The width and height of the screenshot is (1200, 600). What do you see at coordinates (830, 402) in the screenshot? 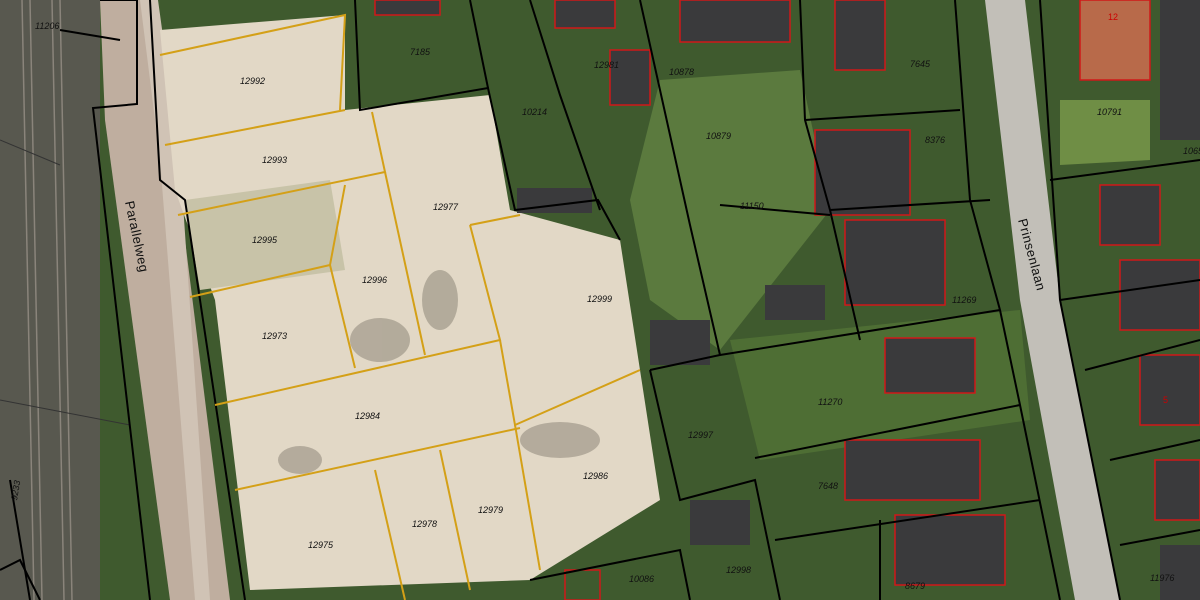
I see `parcel-label-11270: 11270` at bounding box center [830, 402].